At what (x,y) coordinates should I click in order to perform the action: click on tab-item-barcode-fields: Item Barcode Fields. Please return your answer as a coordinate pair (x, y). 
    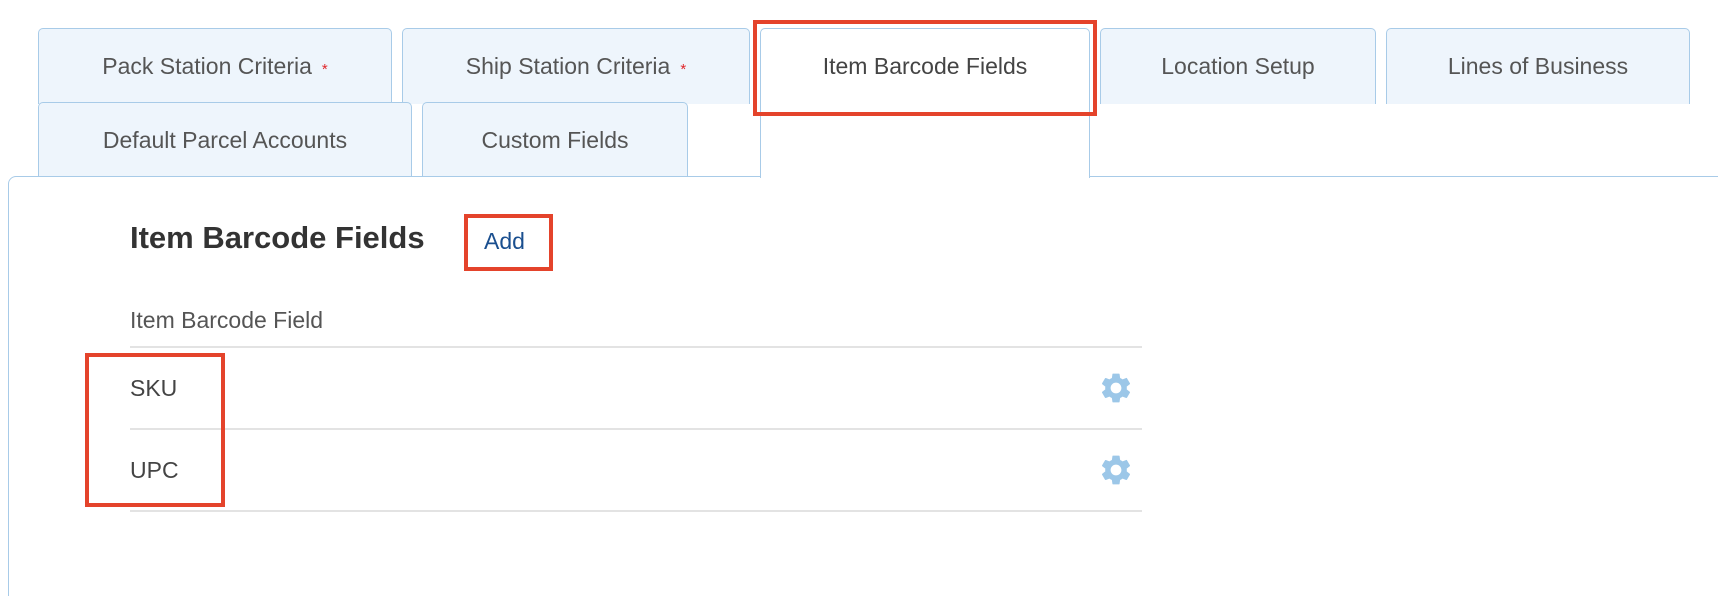
    Looking at the image, I should click on (925, 103).